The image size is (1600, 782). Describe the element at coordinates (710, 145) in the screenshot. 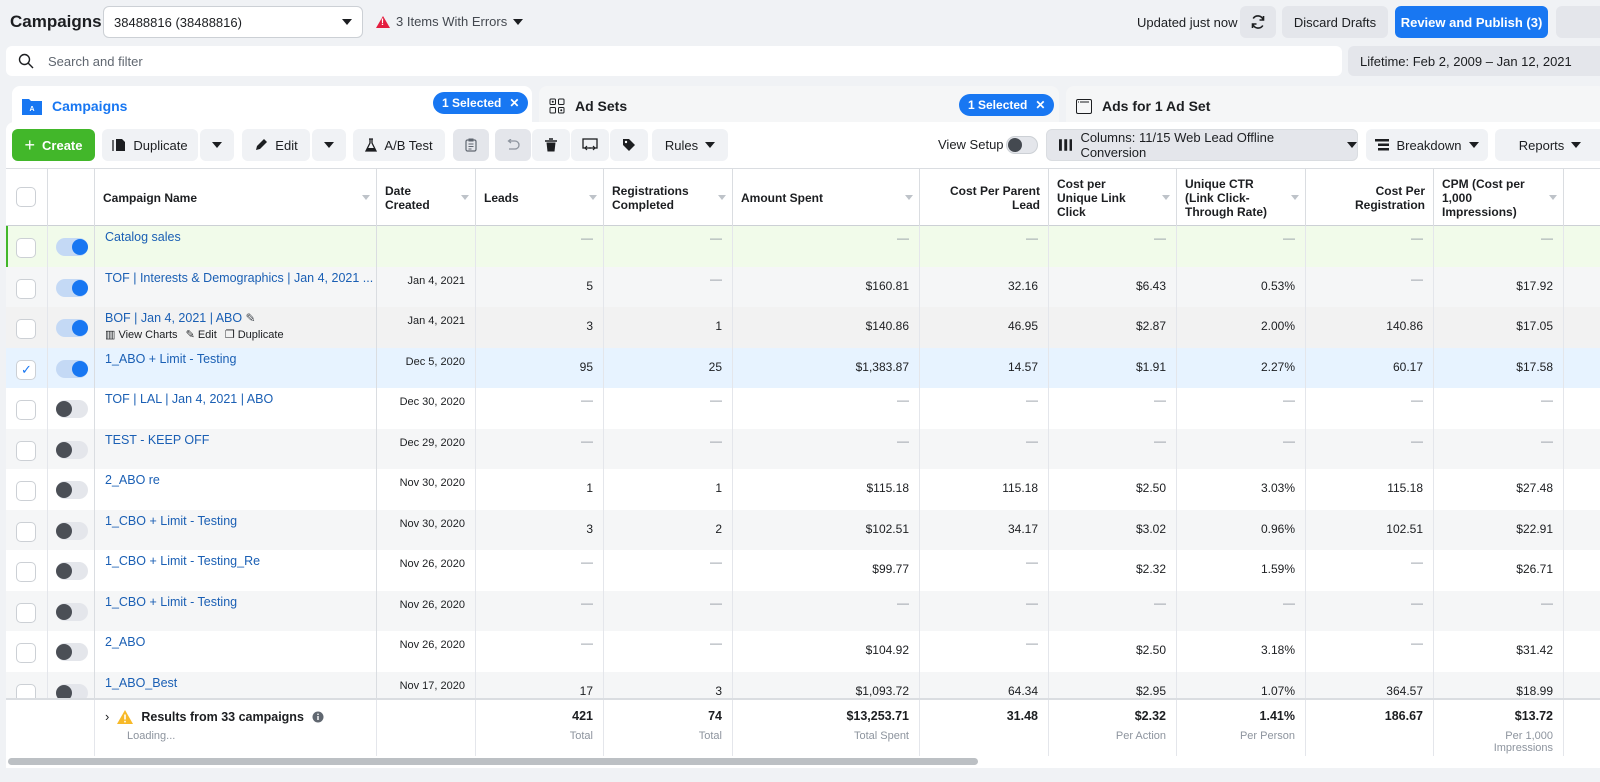

I see `chevron-down-icon` at that location.